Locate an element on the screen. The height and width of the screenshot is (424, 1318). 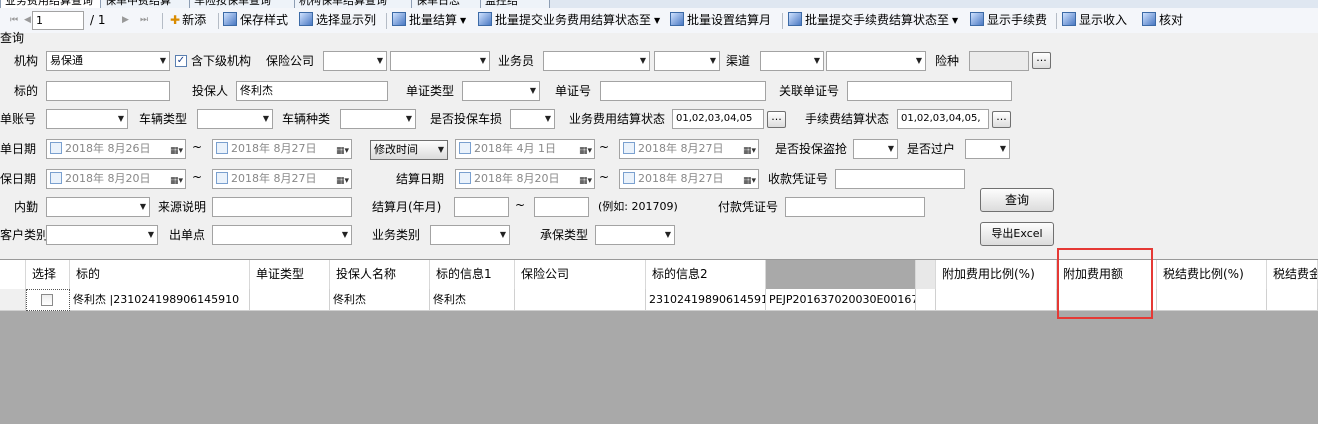
row-select-checkbox is located at coordinates (47, 300).